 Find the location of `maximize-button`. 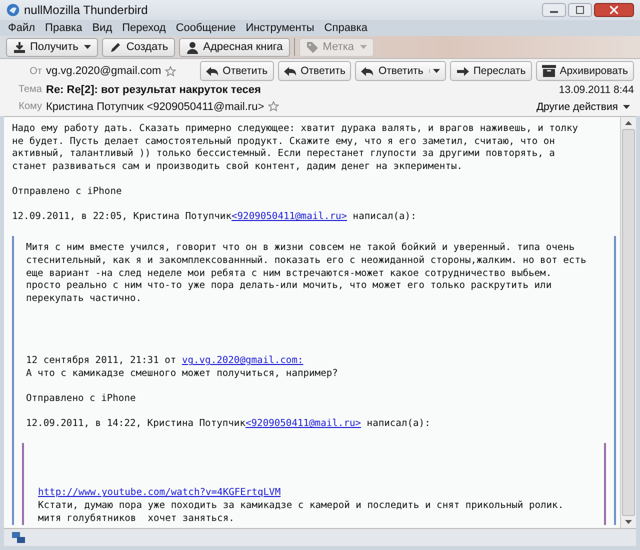

maximize-button is located at coordinates (580, 10).